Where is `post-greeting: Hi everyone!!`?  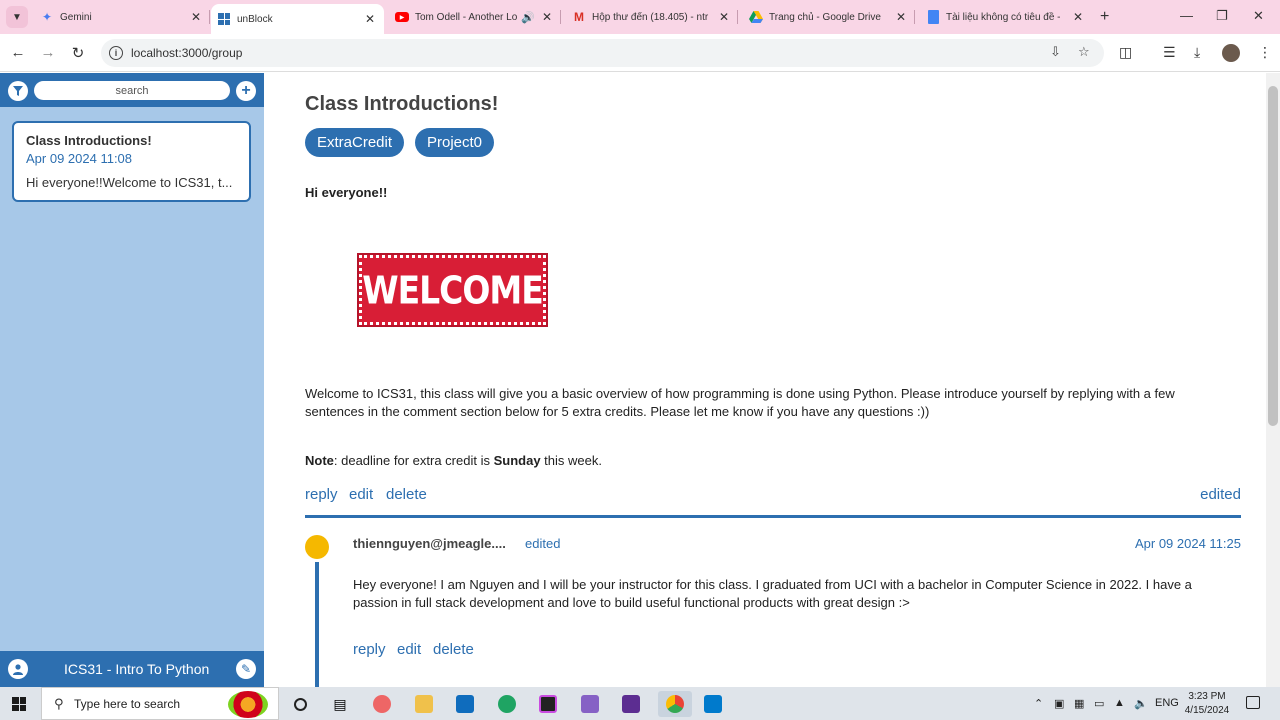 post-greeting: Hi everyone!! is located at coordinates (346, 192).